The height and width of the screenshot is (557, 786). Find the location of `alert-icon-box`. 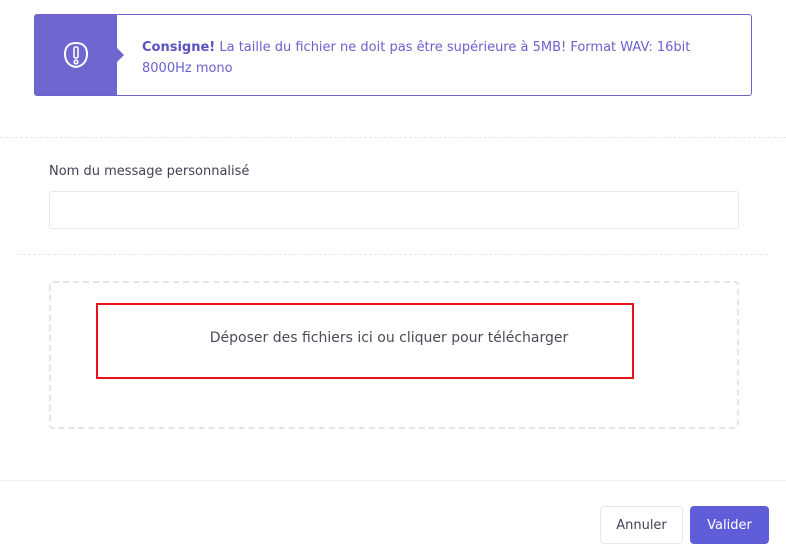

alert-icon-box is located at coordinates (79, 55).